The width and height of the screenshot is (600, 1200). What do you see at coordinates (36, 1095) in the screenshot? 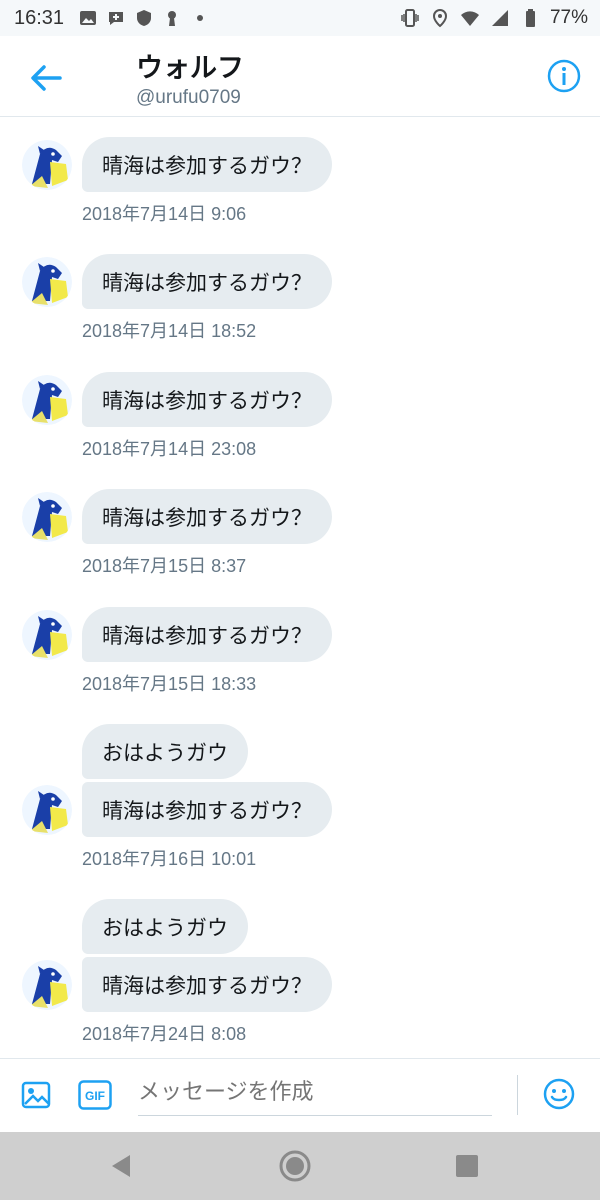
I see `image-upload-icon` at bounding box center [36, 1095].